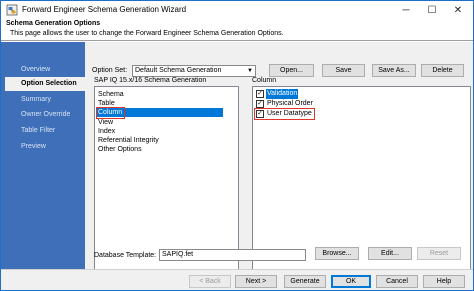 The height and width of the screenshot is (291, 474). I want to click on close-button: ✕, so click(458, 10).